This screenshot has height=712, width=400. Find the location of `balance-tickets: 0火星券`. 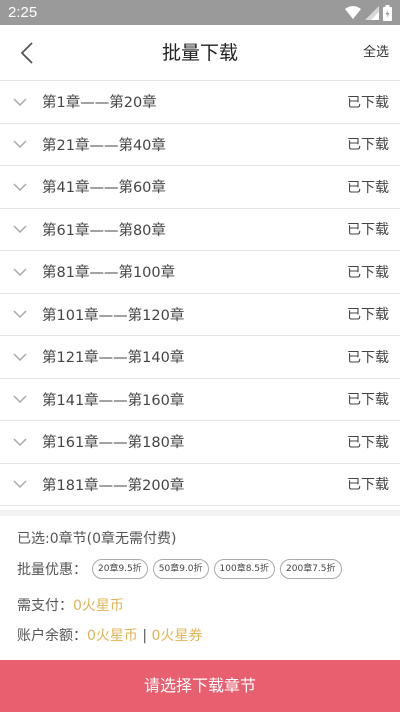

balance-tickets: 0火星券 is located at coordinates (177, 636).